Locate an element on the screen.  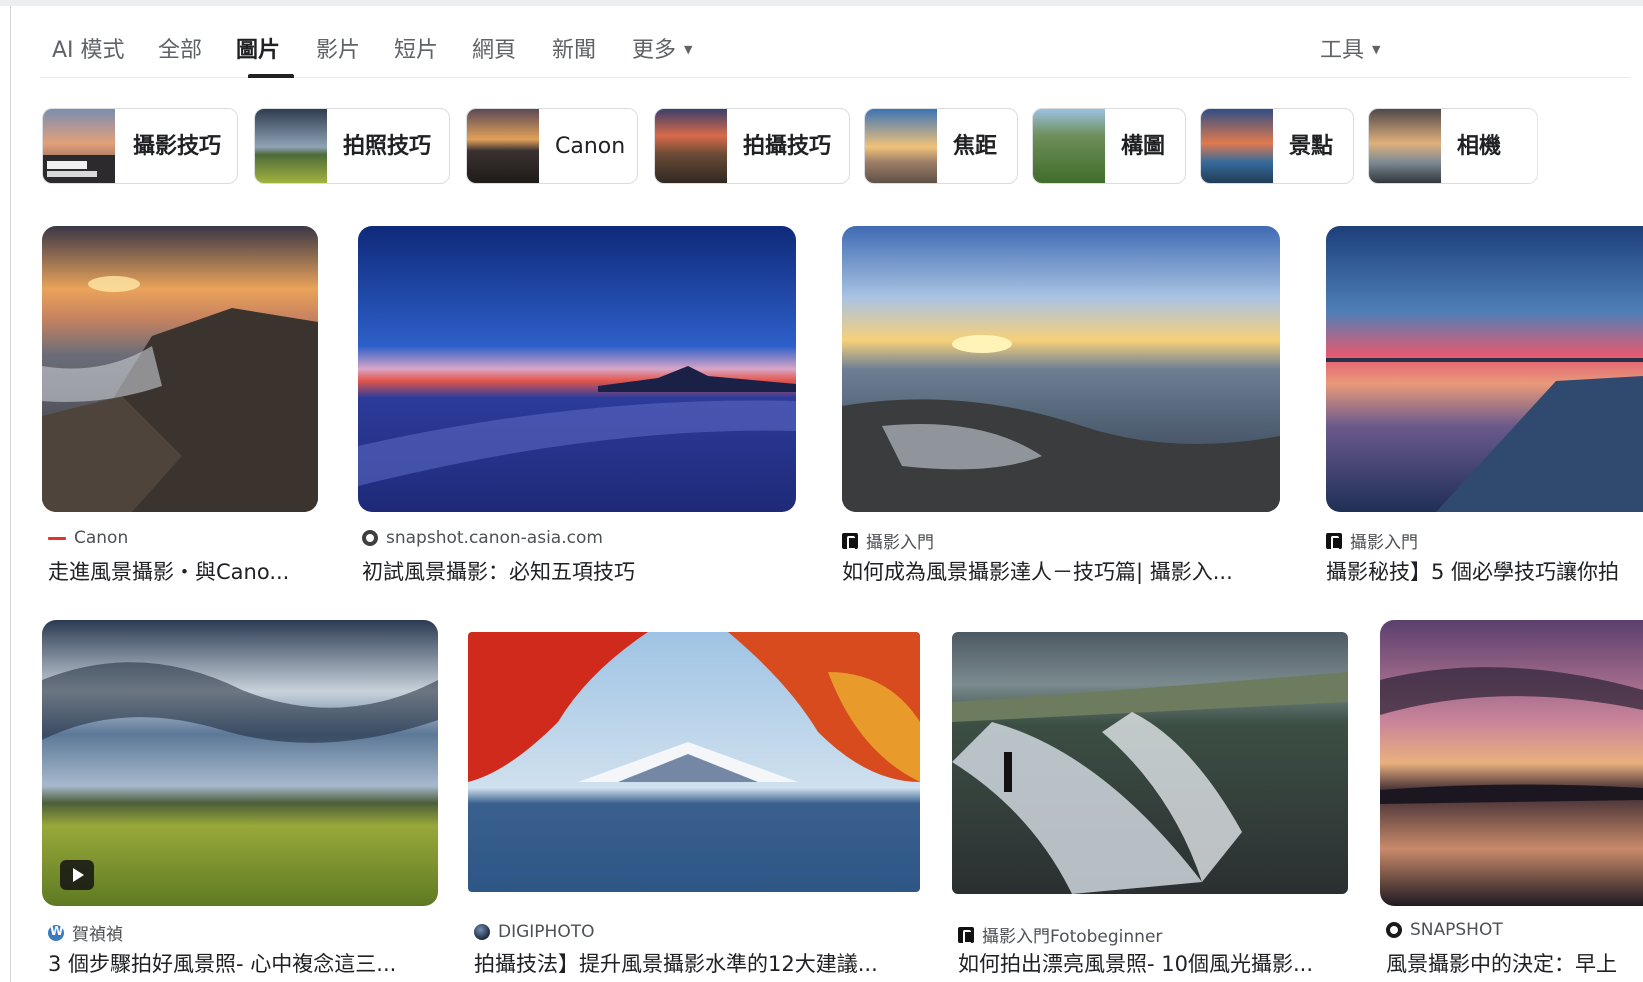
result-source-name: DIGIPHOTO is located at coordinates (546, 932).